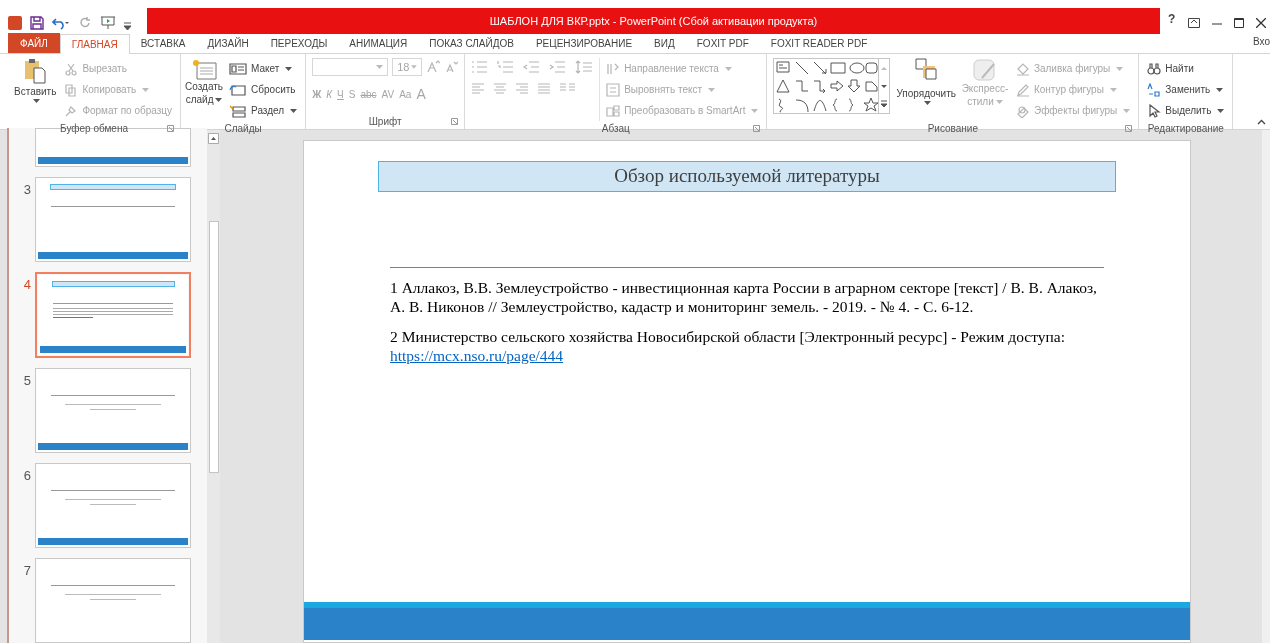  I want to click on slide-number: 7, so click(27, 570).